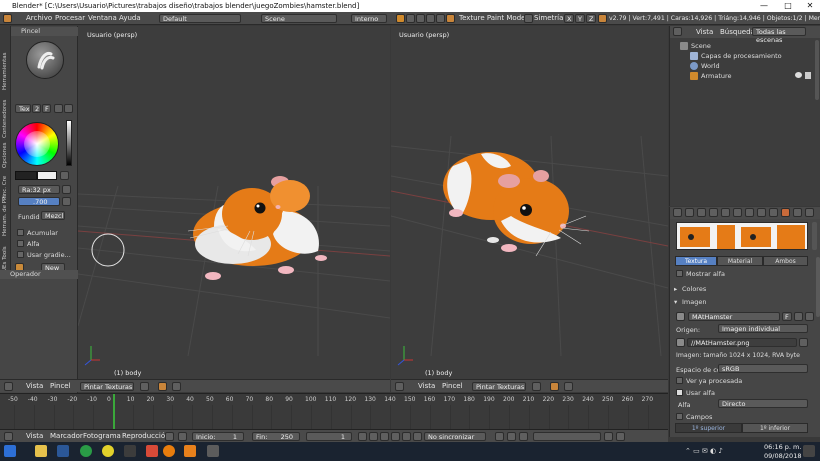  I want to click on windows-start-icon, so click(10, 451).